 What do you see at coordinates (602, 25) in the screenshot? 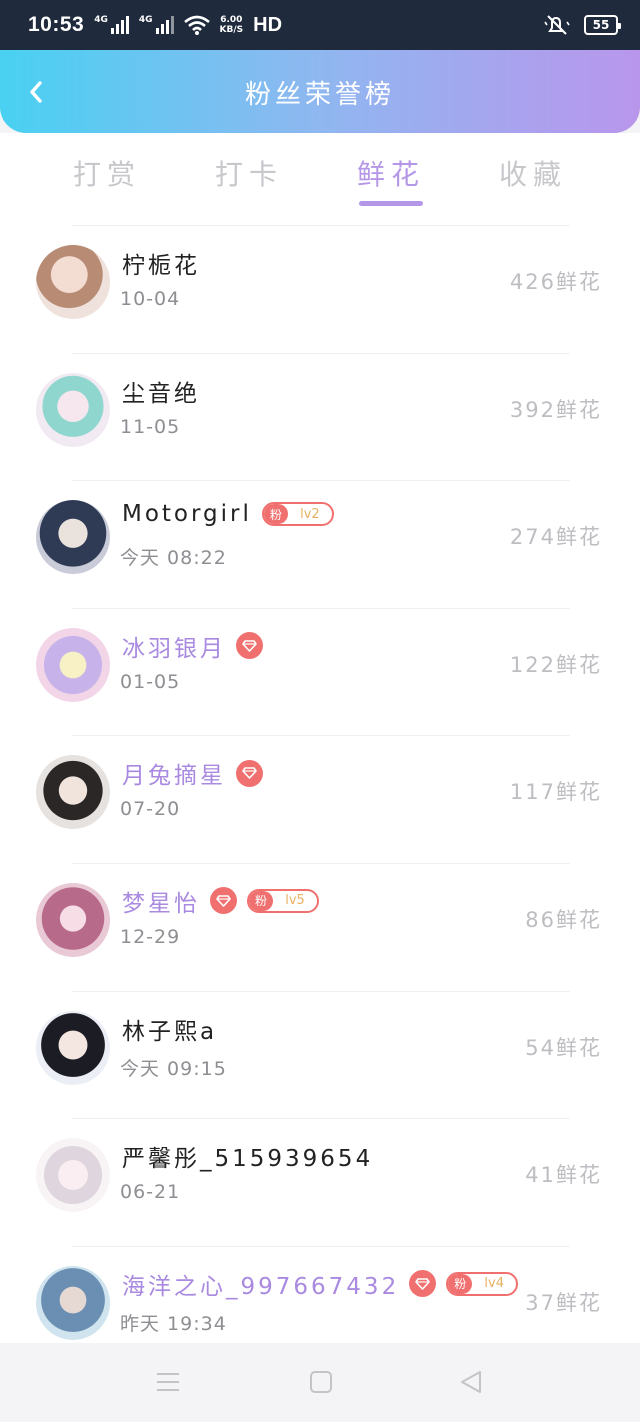
I see `battery-icon: 55` at bounding box center [602, 25].